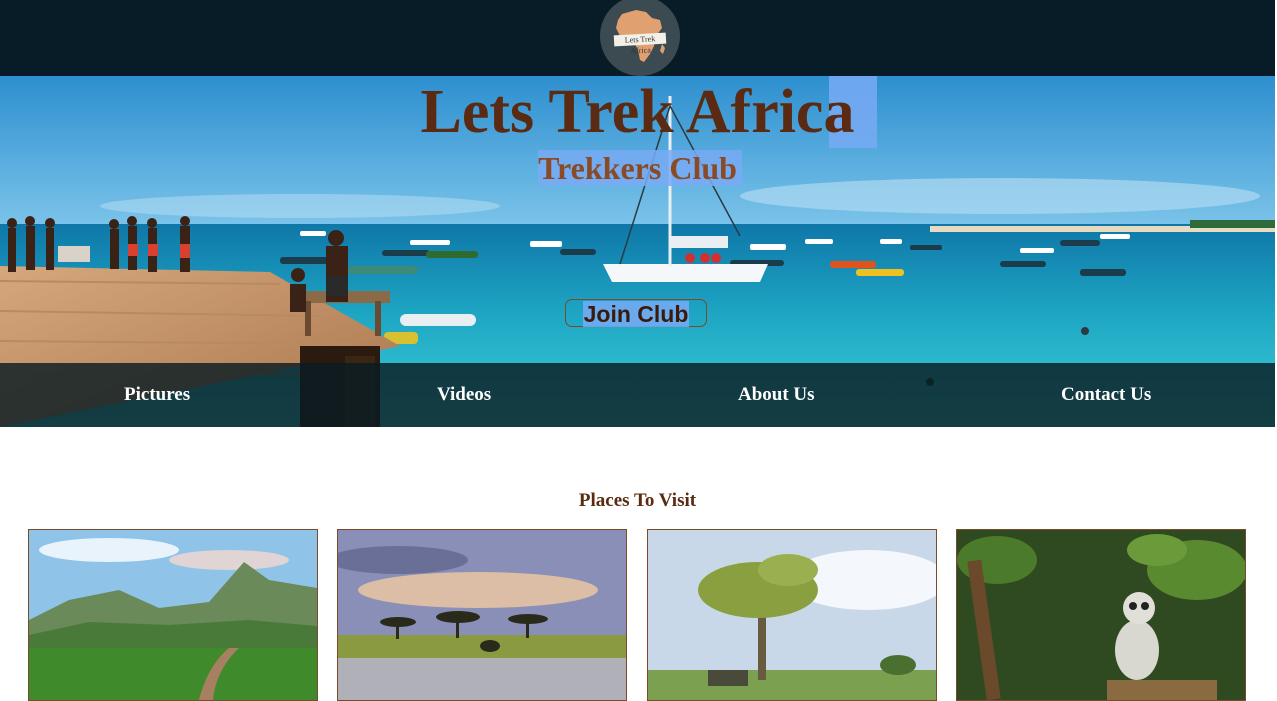 The height and width of the screenshot is (701, 1277). I want to click on nav-videos: Videos, so click(464, 395).